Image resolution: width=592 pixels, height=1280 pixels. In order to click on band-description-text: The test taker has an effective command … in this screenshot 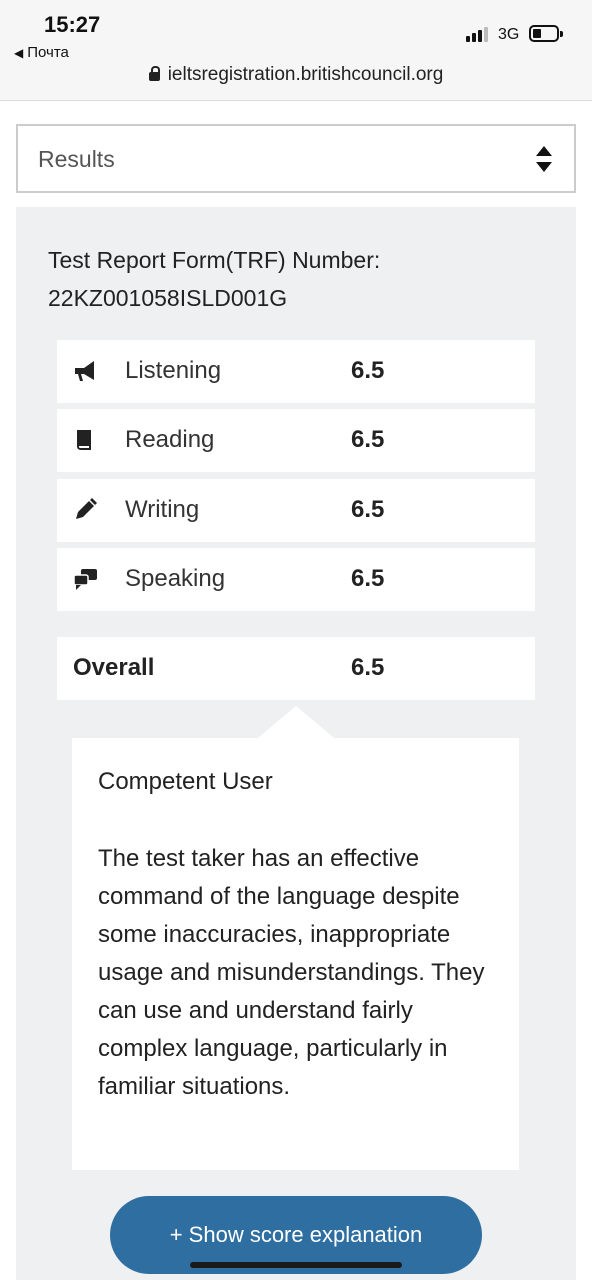, I will do `click(291, 972)`.